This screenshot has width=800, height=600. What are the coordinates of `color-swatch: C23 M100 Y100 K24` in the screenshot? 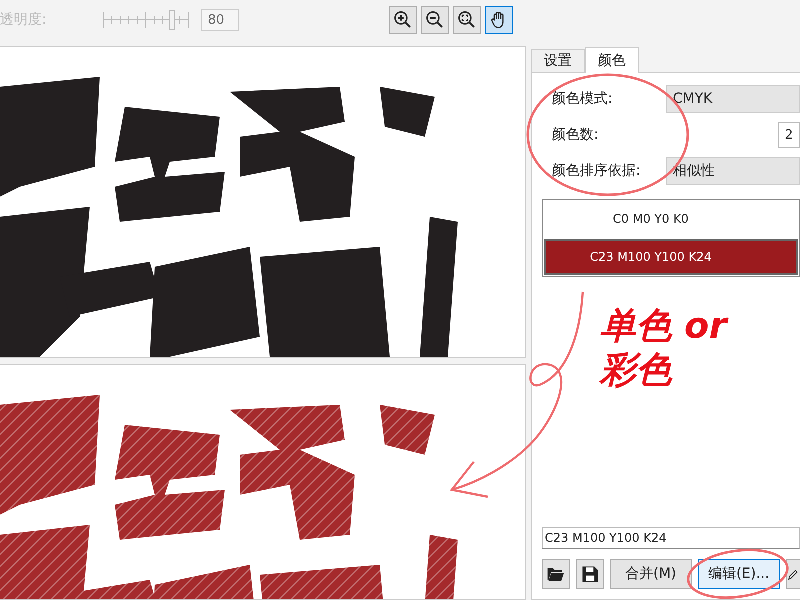 It's located at (671, 257).